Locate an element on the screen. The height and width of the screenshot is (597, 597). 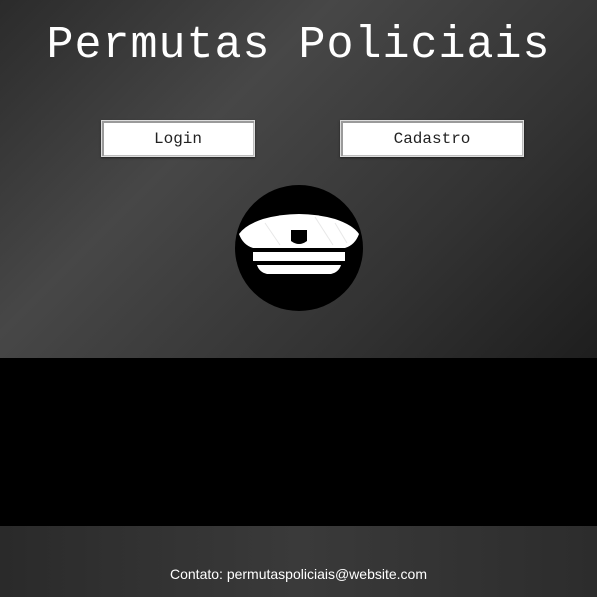
login-button: Login is located at coordinates (178, 138).